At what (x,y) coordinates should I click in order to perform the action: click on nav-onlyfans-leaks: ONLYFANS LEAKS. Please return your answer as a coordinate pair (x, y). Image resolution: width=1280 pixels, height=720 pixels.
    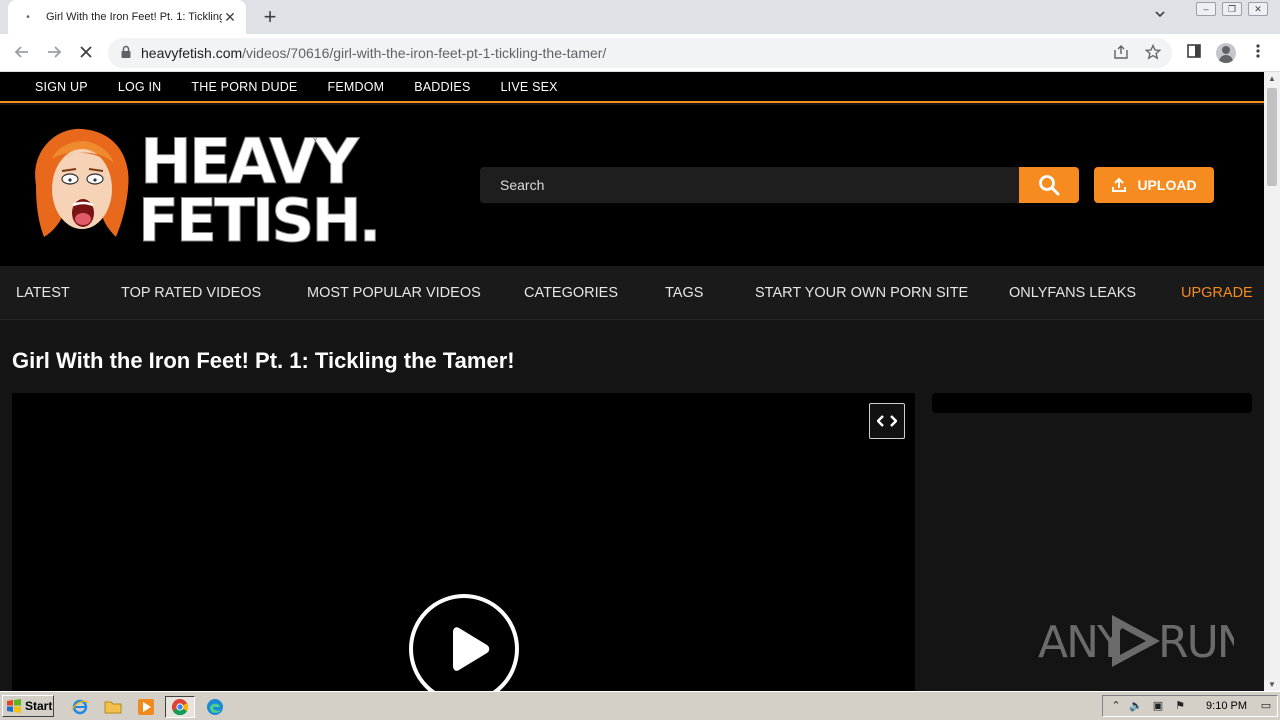
    Looking at the image, I should click on (1072, 293).